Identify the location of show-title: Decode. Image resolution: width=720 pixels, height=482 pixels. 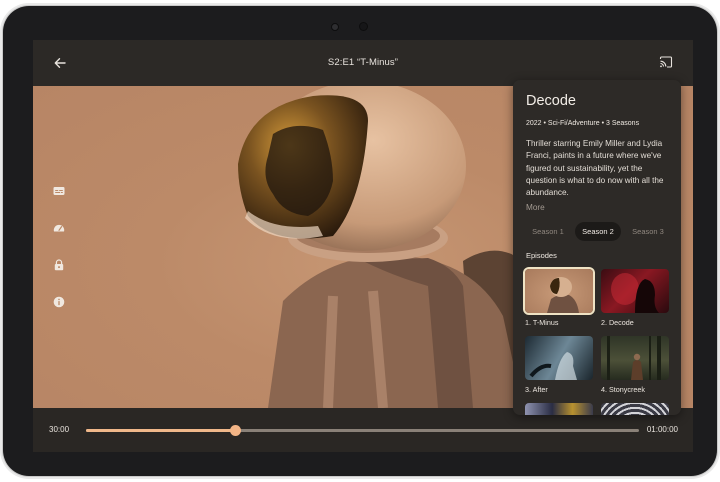
(551, 101).